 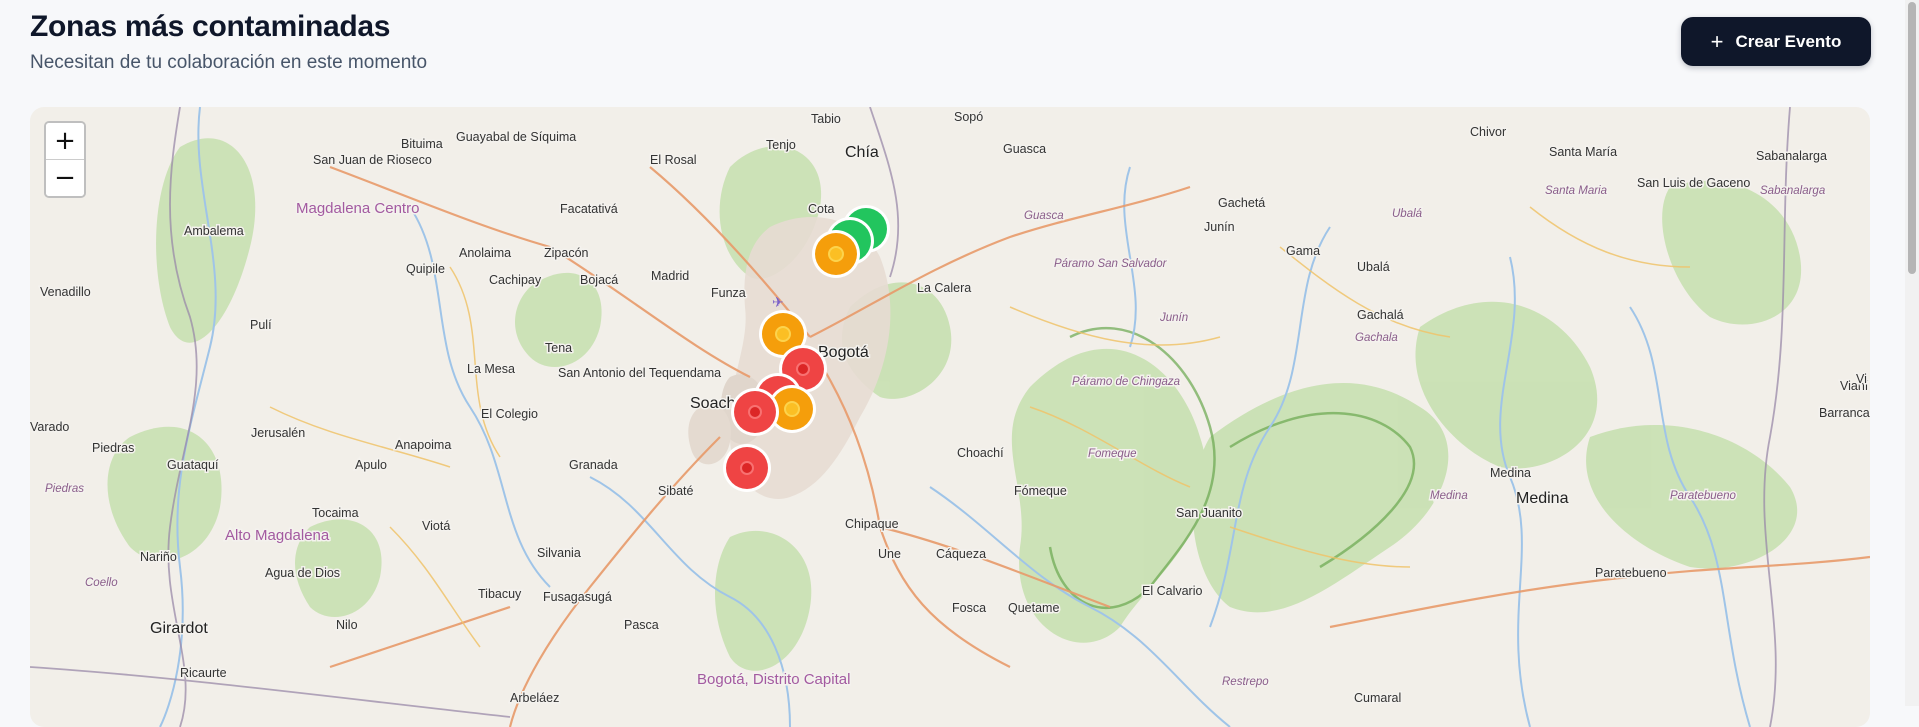 I want to click on zoom-in-button: +, so click(x=65, y=141).